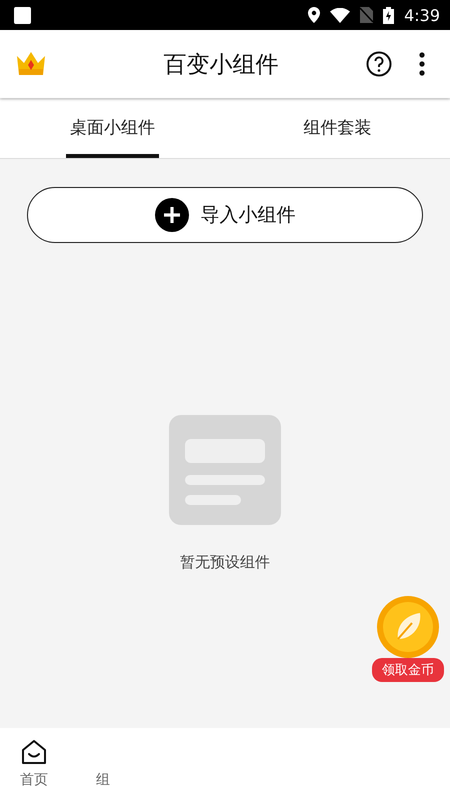 Image resolution: width=450 pixels, height=800 pixels. Describe the element at coordinates (31, 64) in the screenshot. I see `crown-icon` at that location.